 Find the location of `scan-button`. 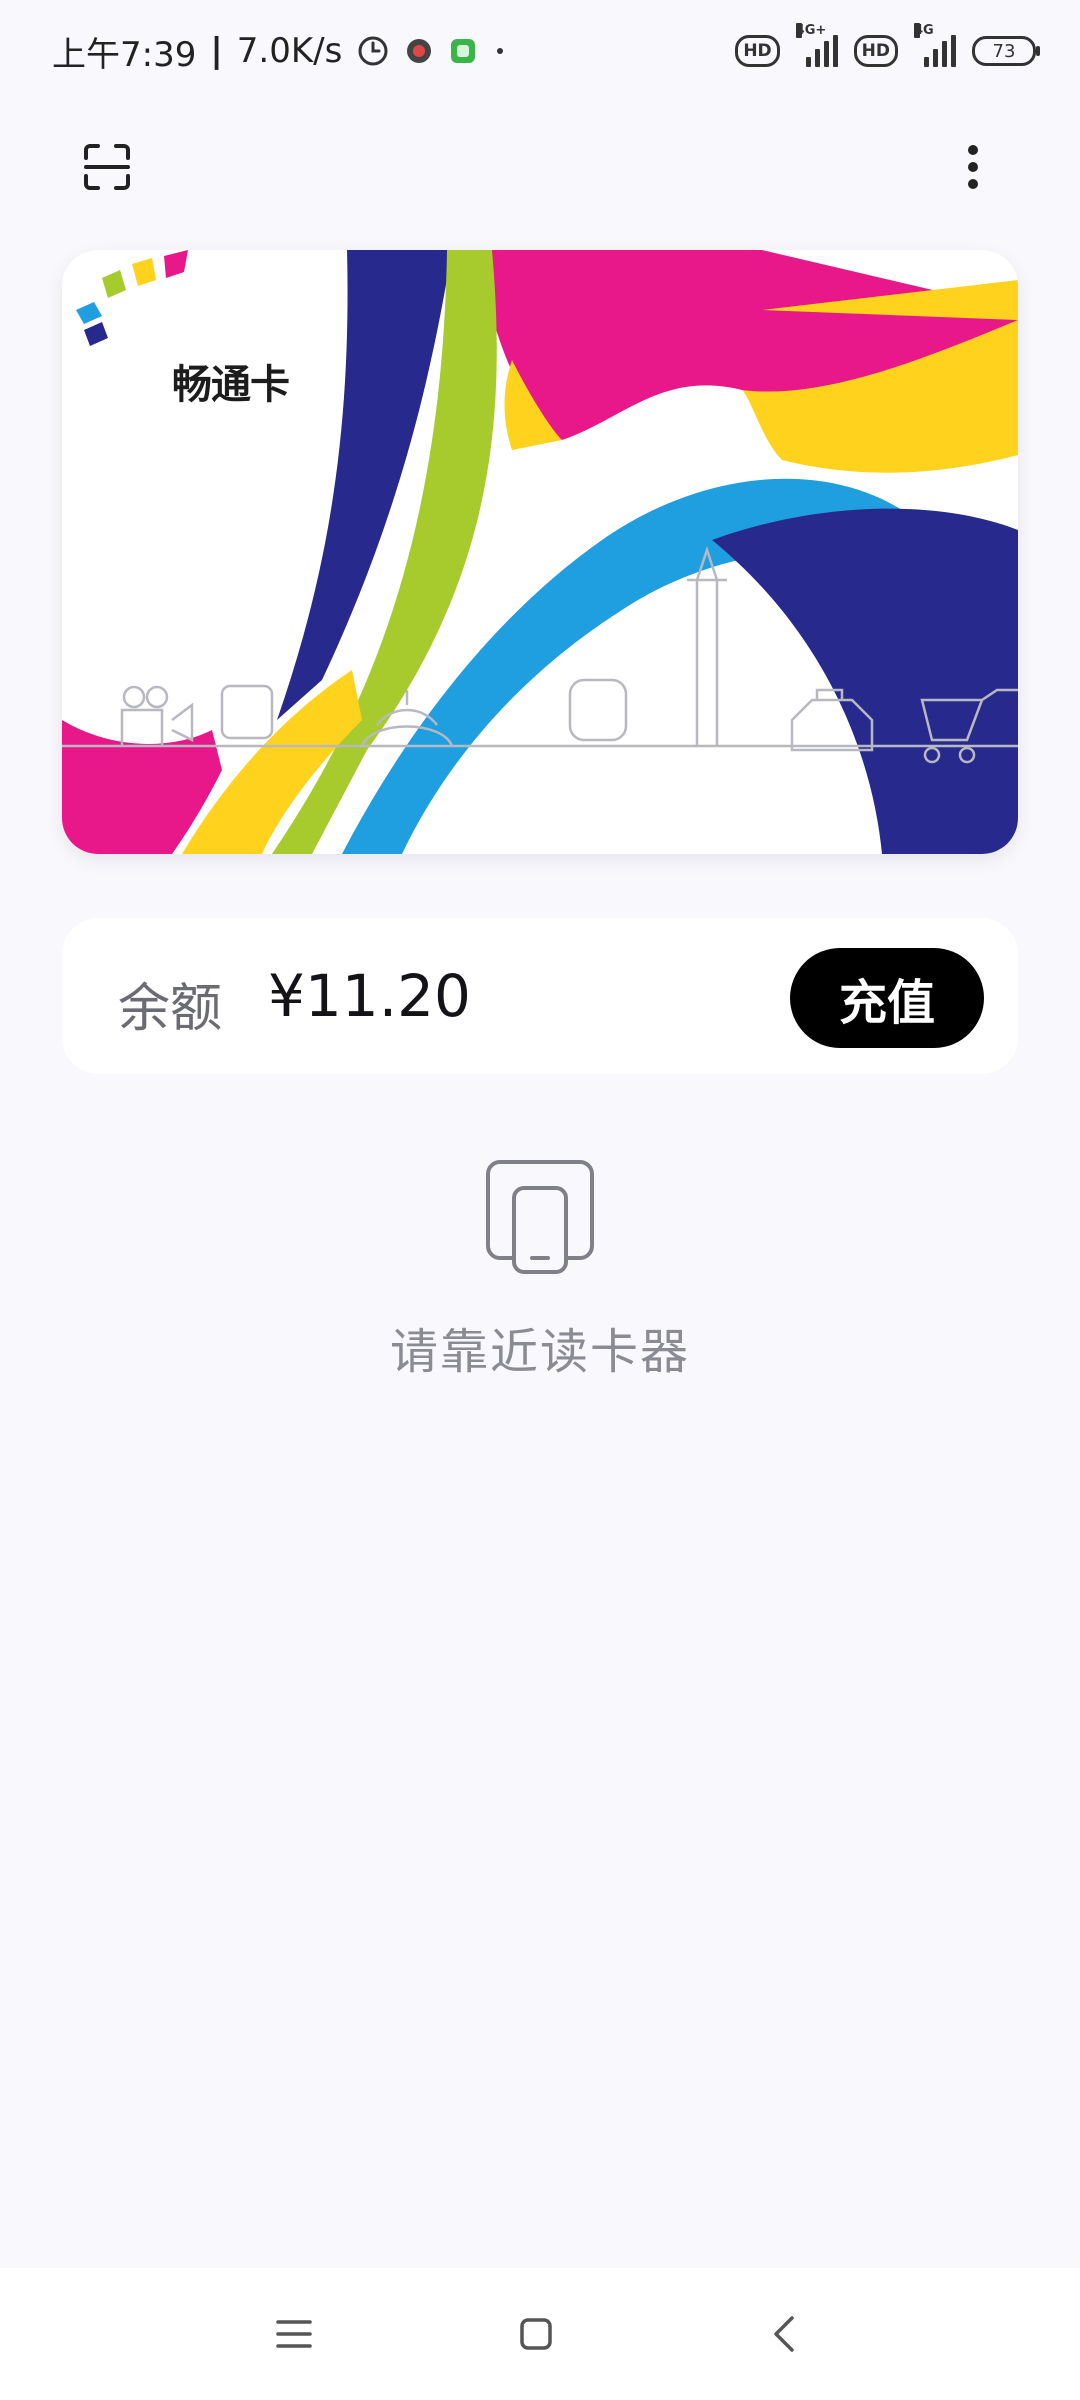

scan-button is located at coordinates (107, 167).